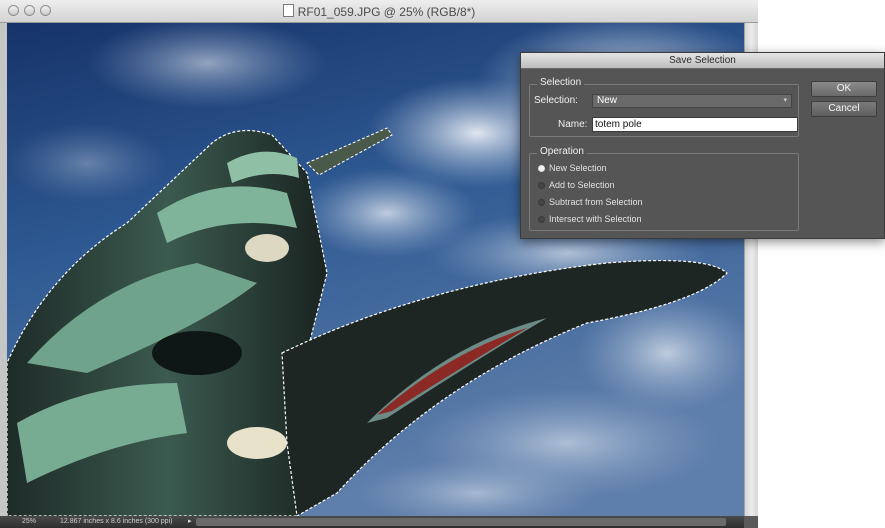  I want to click on radio-intersect-with-selection: Intersect with Selection, so click(590, 219).